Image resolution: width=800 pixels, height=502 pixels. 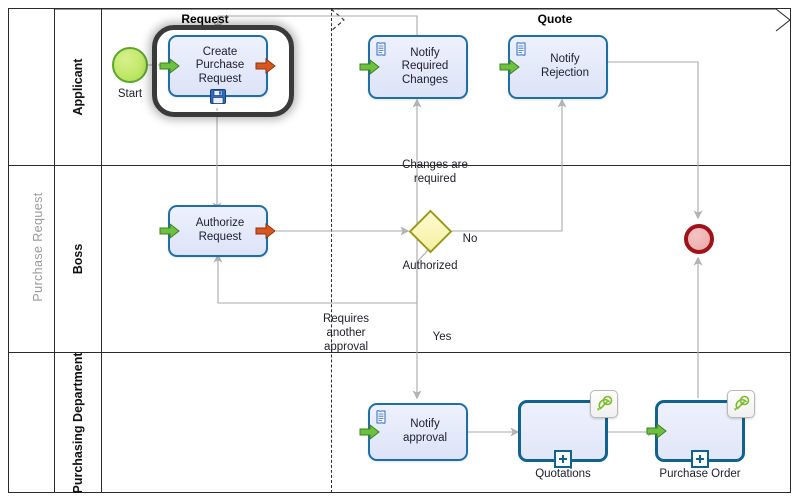 I want to click on lane-label-purchasing-department: Purchasing Department, so click(x=77, y=422).